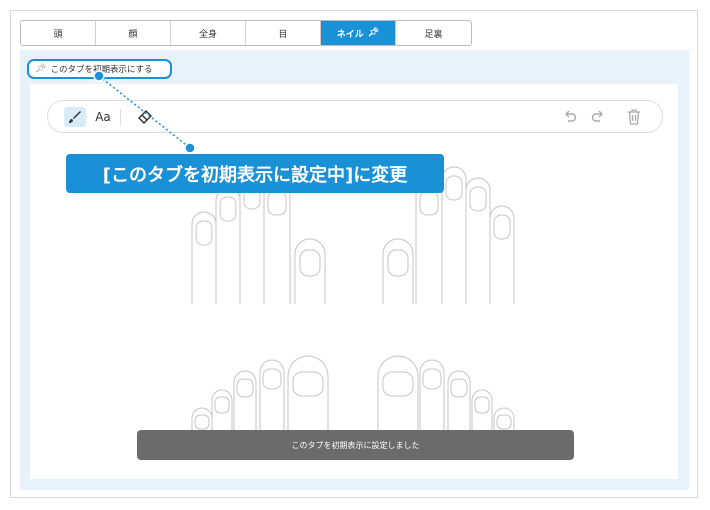 The width and height of the screenshot is (710, 510). What do you see at coordinates (255, 173) in the screenshot?
I see `callout-label: [このタブを初期表示に設定中]に変更` at bounding box center [255, 173].